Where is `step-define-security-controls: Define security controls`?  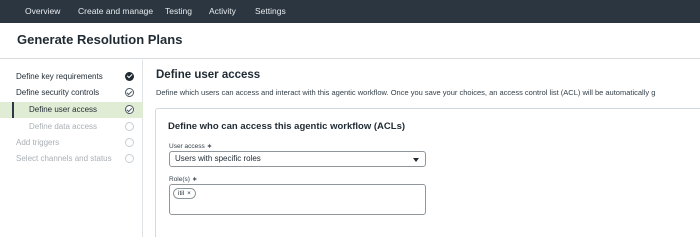
step-define-security-controls: Define security controls is located at coordinates (71, 93).